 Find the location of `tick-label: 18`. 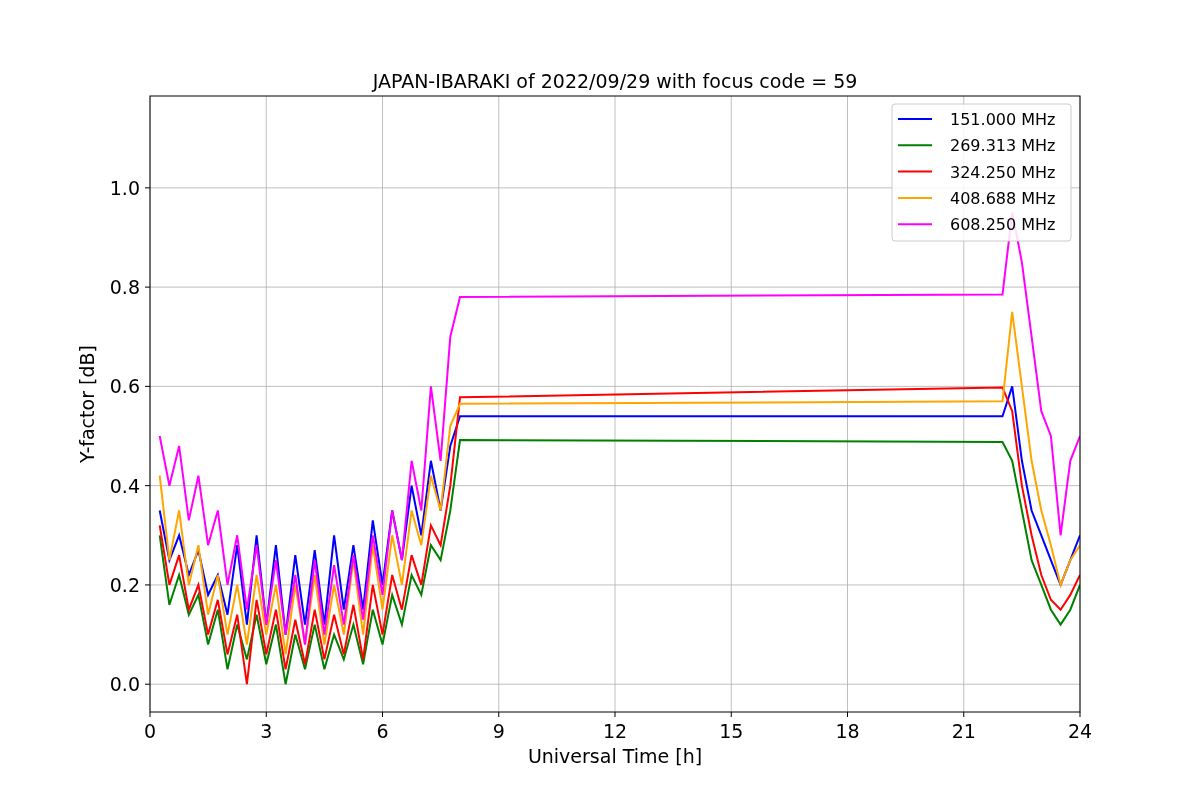

tick-label: 18 is located at coordinates (847, 731).